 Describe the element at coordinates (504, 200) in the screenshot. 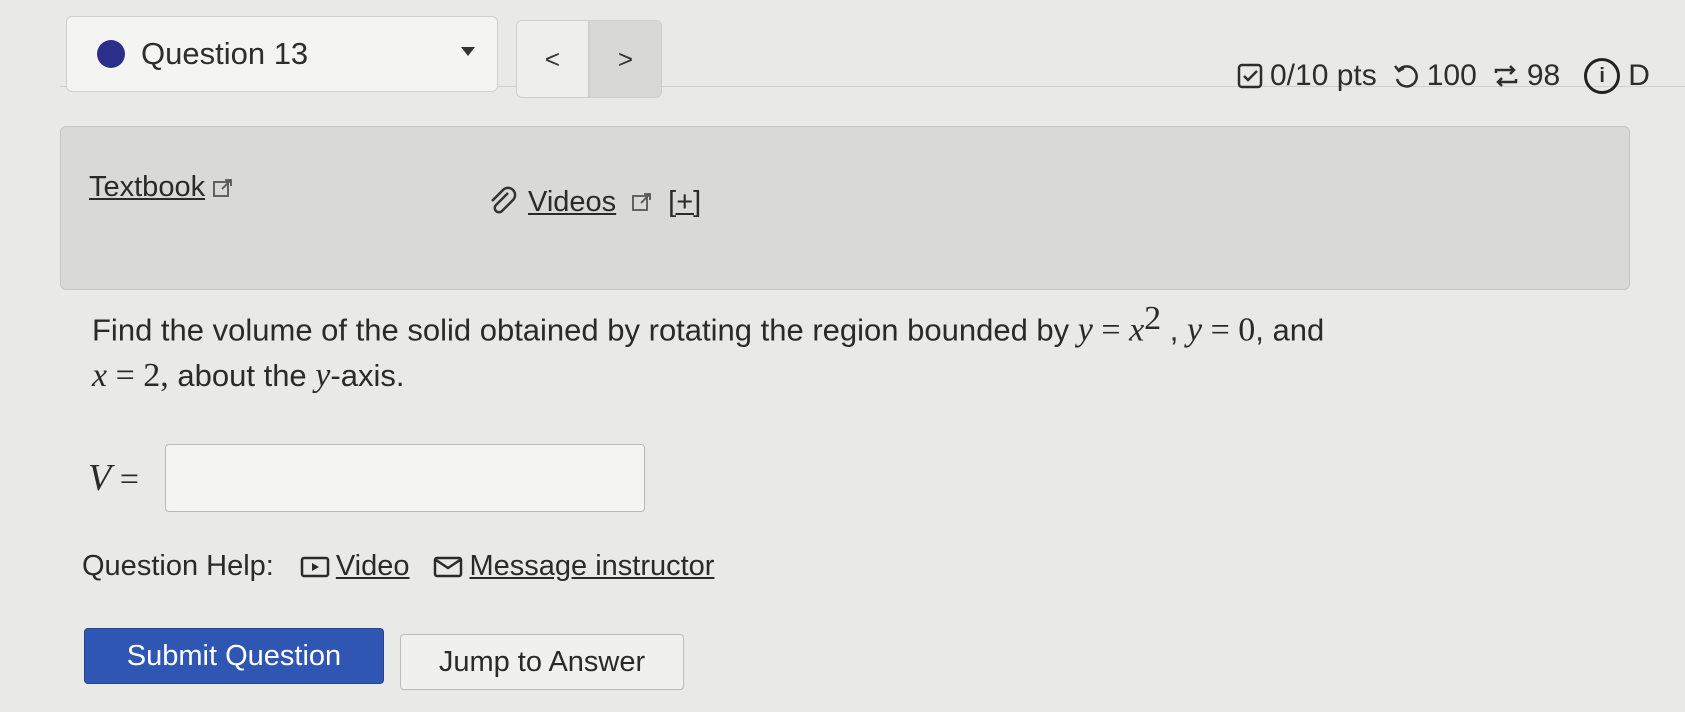

I see `paperclip-icon` at that location.